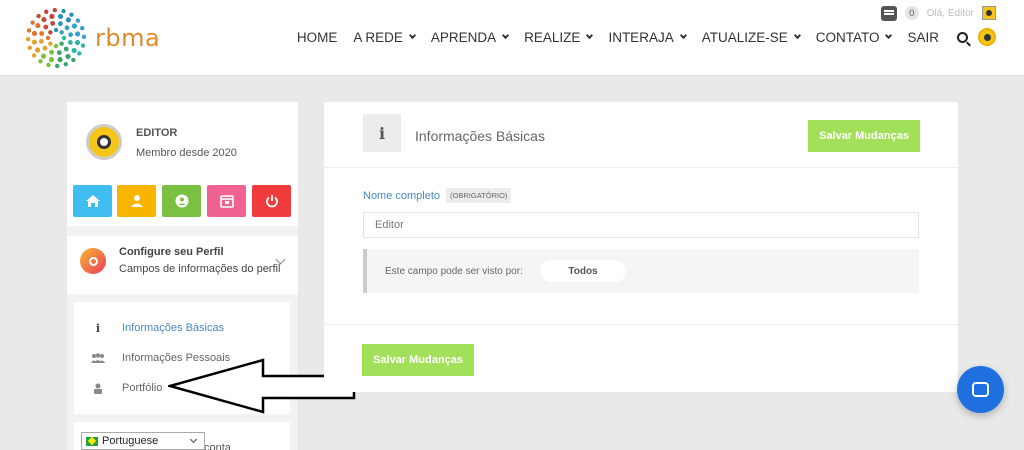 This screenshot has width=1024, height=450. What do you see at coordinates (888, 13) in the screenshot?
I see `messages-icon` at bounding box center [888, 13].